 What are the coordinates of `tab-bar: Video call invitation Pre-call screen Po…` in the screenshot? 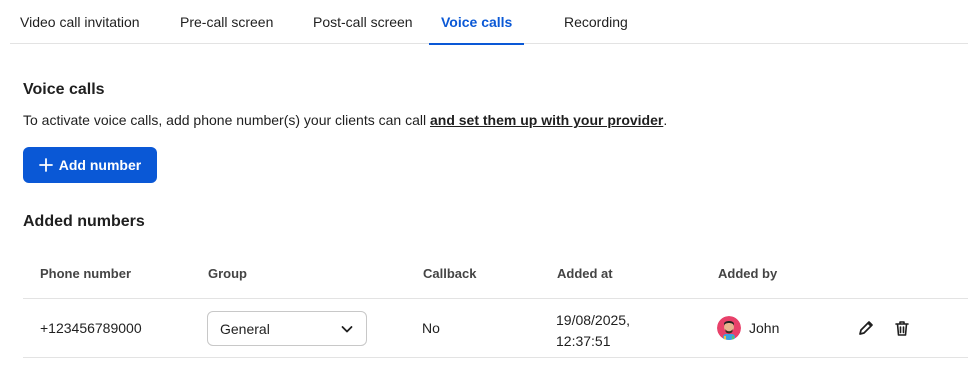 It's located at (489, 22).